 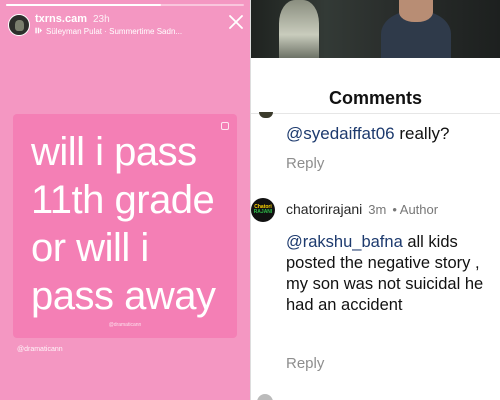 I want to click on story-user-row: txrns.cam 23h, so click(x=72, y=19).